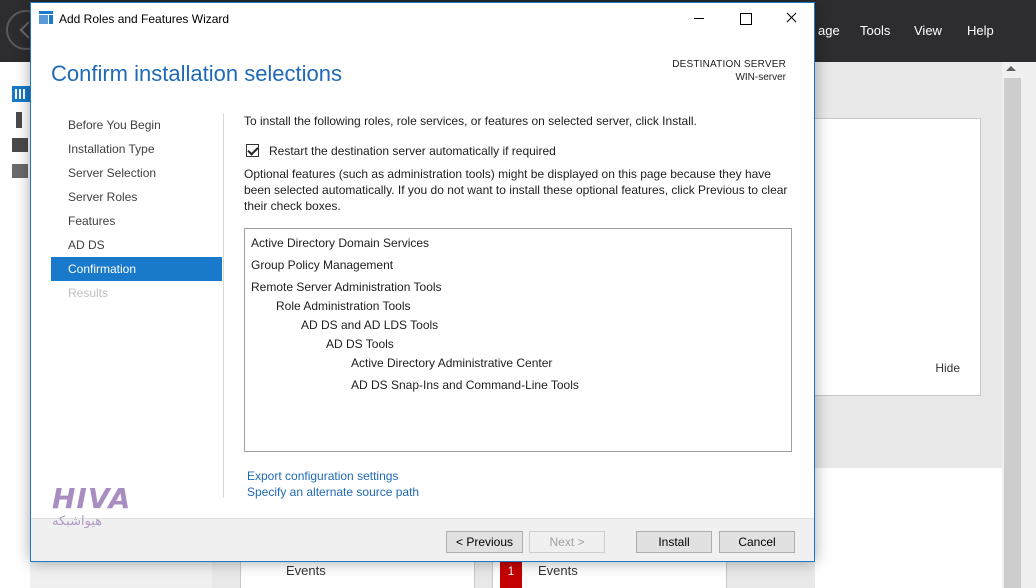 The width and height of the screenshot is (1036, 588). I want to click on welcome-panel: Hide, so click(898, 257).